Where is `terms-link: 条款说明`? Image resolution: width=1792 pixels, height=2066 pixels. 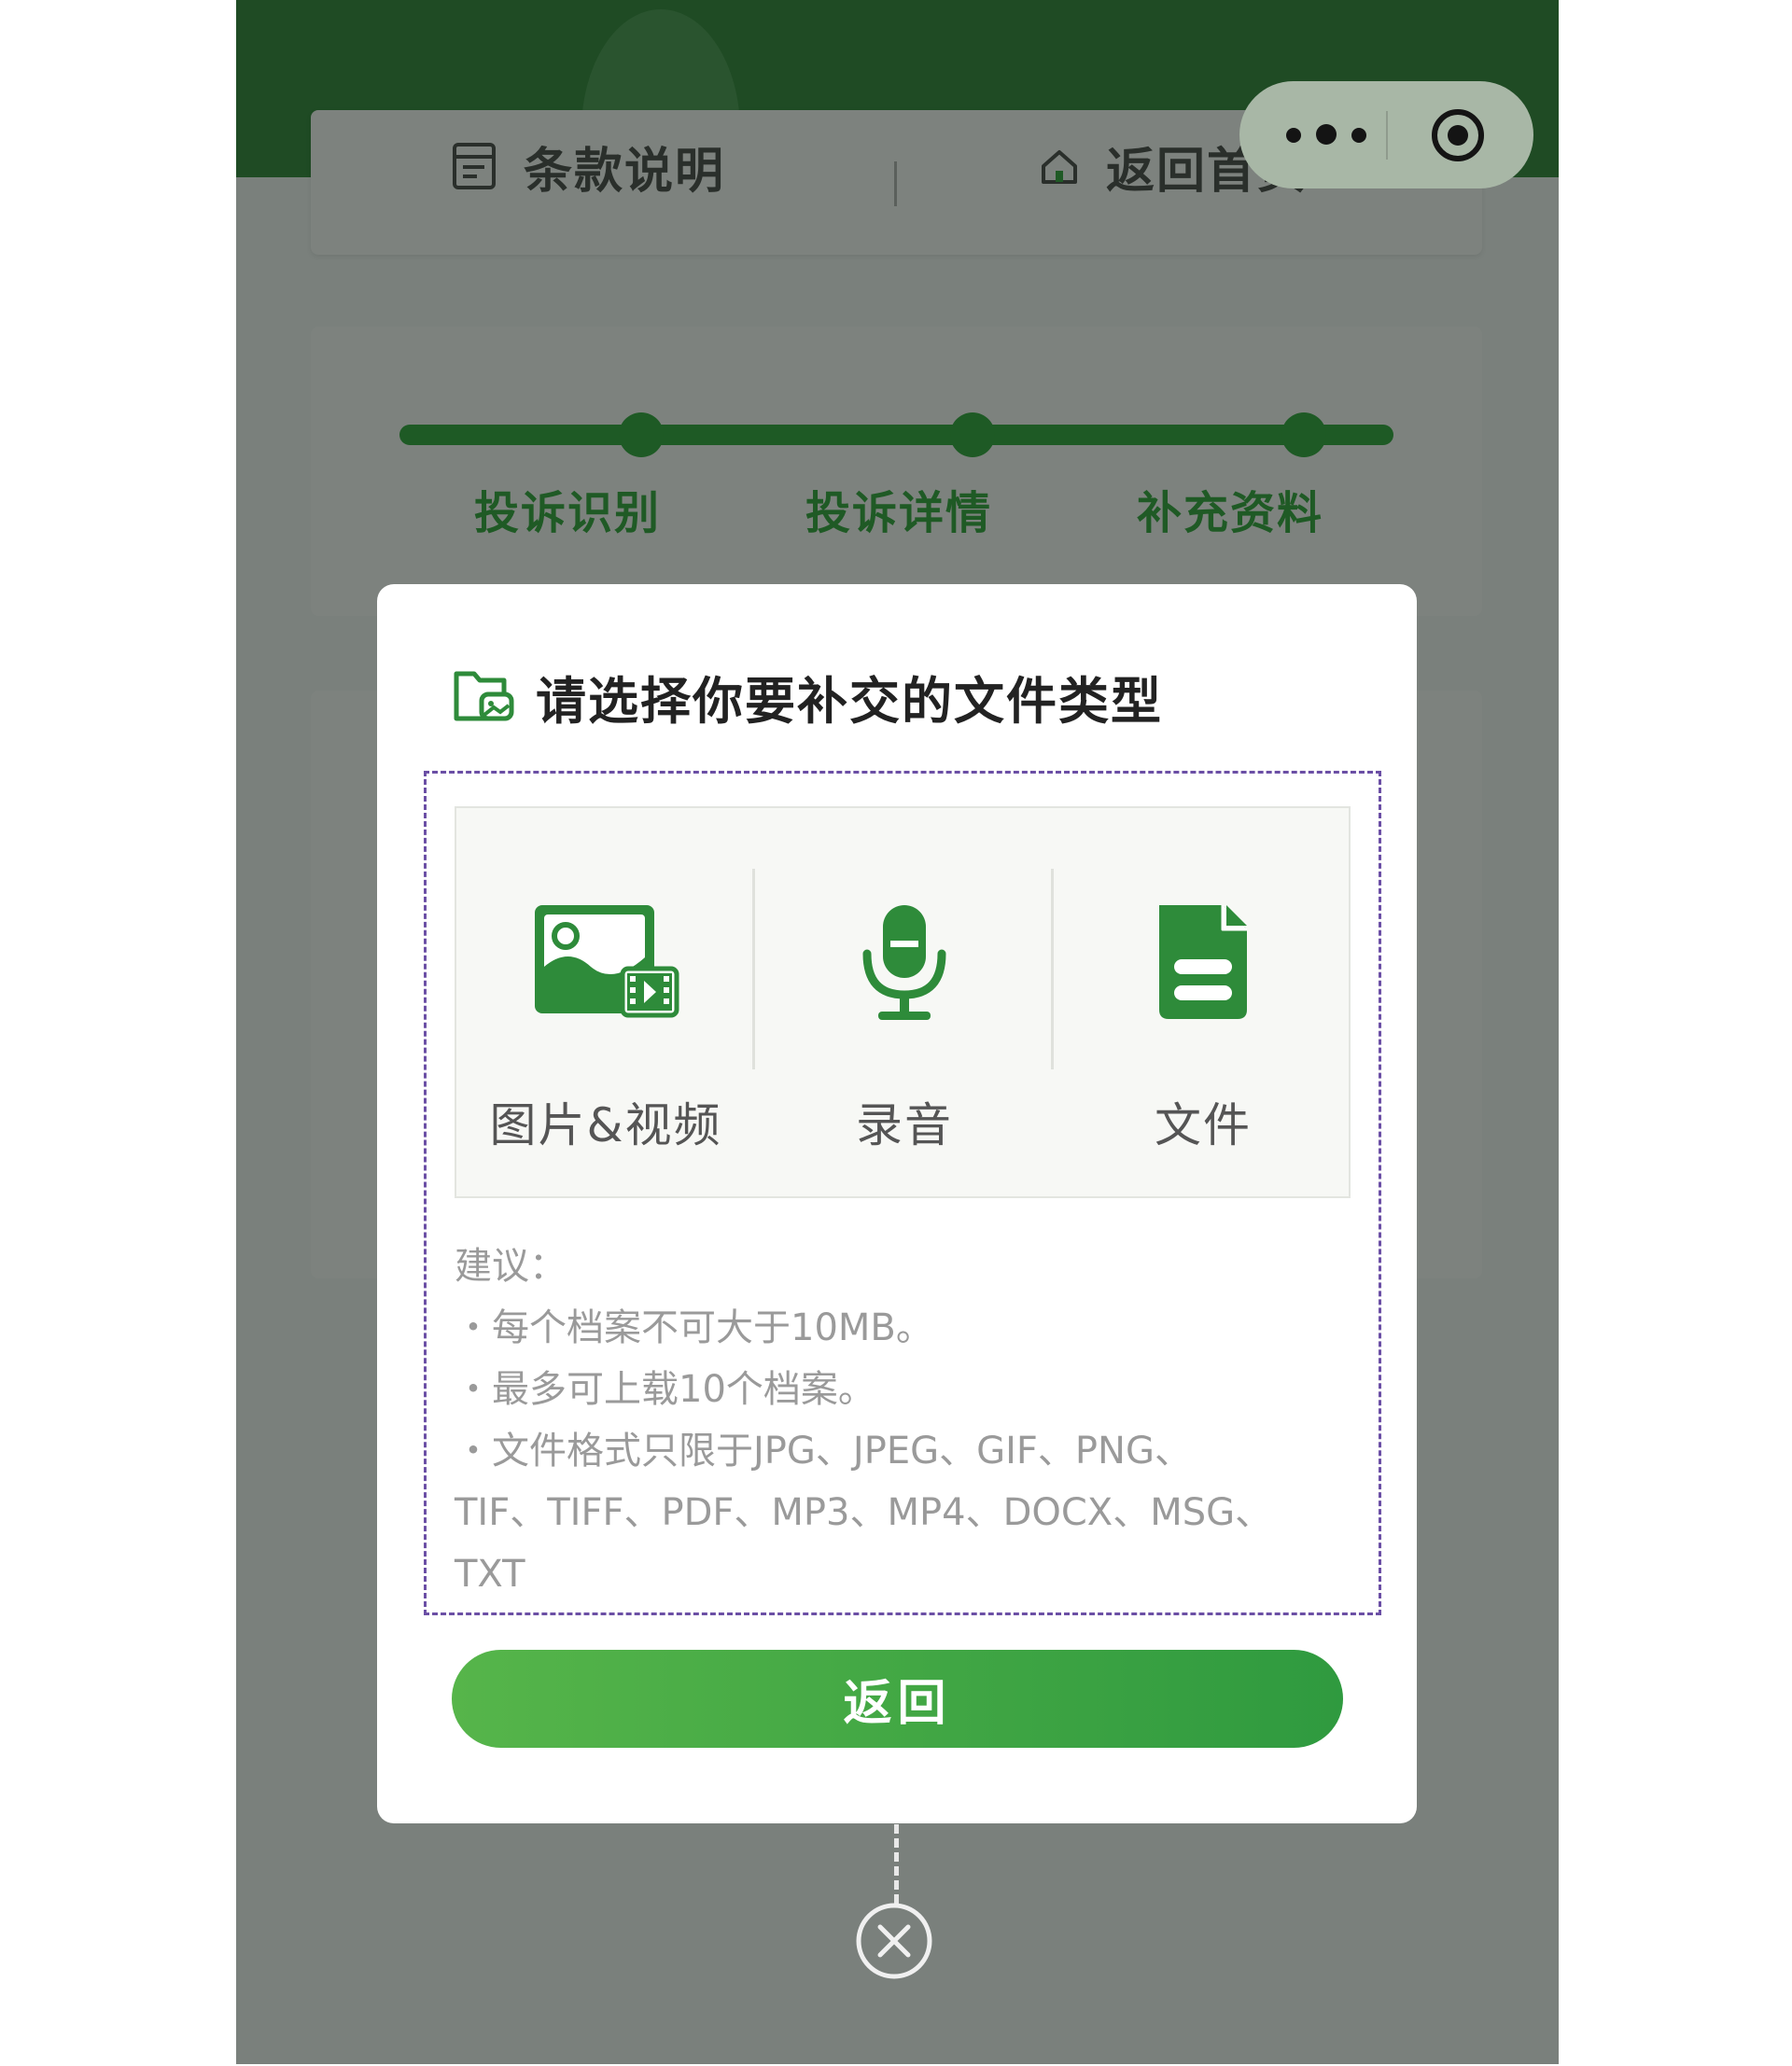
terms-link: 条款说明 is located at coordinates (588, 169).